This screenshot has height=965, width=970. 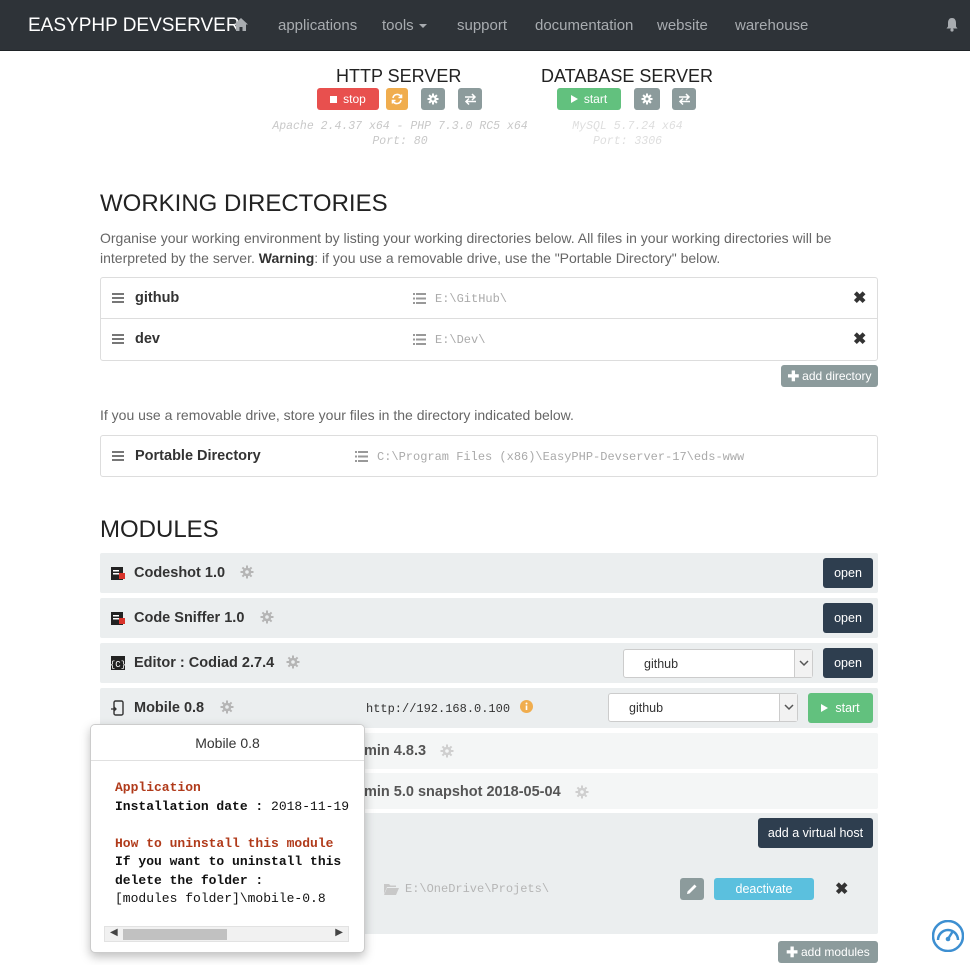 I want to click on info-icon, so click(x=526, y=706).